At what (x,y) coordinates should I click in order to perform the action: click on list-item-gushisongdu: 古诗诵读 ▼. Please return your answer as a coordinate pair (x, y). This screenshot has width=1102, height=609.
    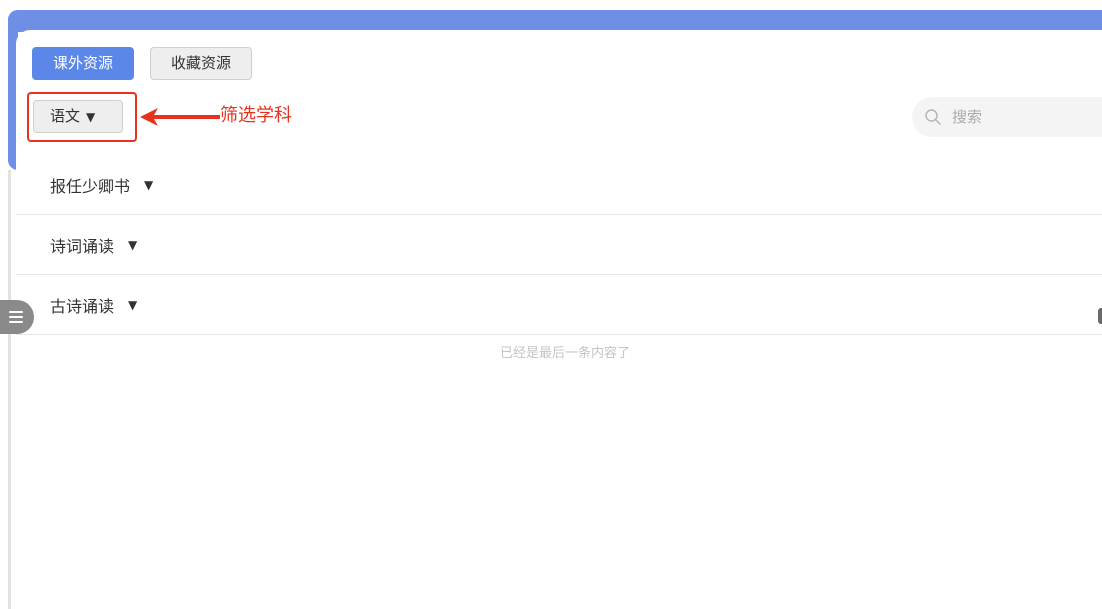
    Looking at the image, I should click on (559, 305).